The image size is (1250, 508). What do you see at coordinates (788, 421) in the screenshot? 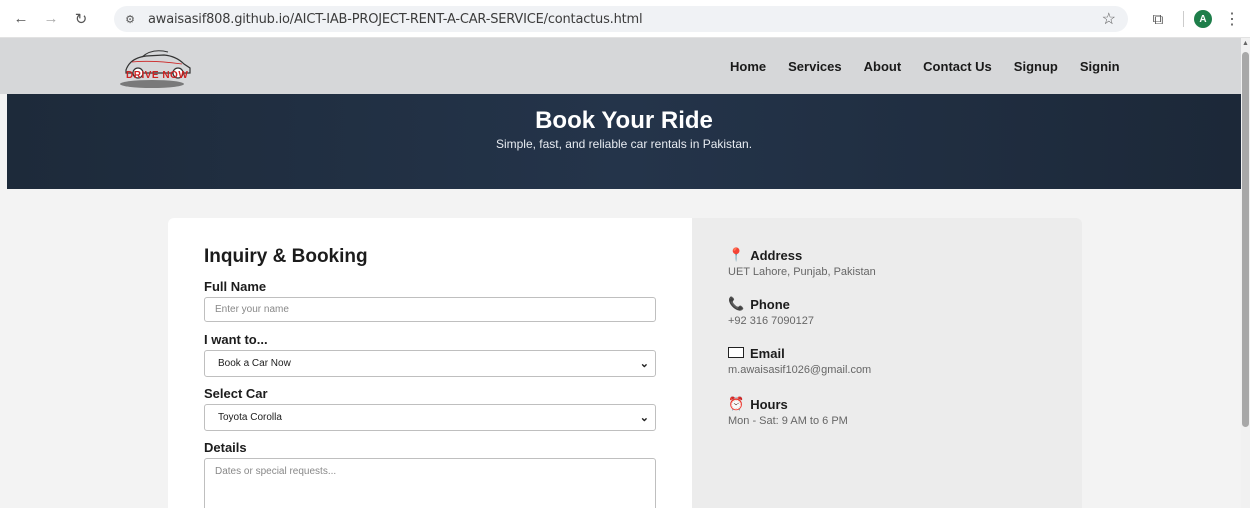
I see `hours-value: Mon - Sat: 9 AM to 6 PM` at bounding box center [788, 421].